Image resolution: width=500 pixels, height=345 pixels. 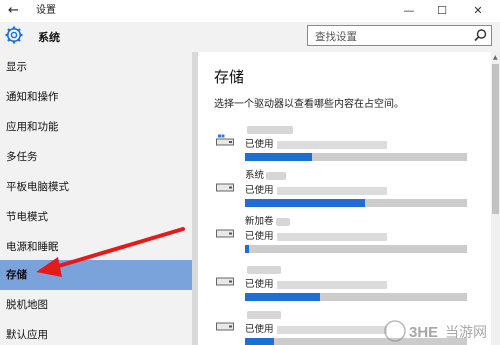 What do you see at coordinates (229, 77) in the screenshot?
I see `page-title: 存储` at bounding box center [229, 77].